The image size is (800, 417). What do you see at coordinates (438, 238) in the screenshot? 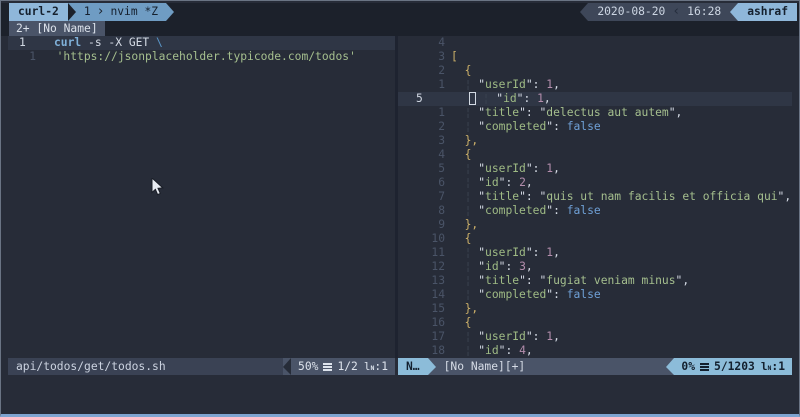
I see `line-number: 10` at bounding box center [438, 238].